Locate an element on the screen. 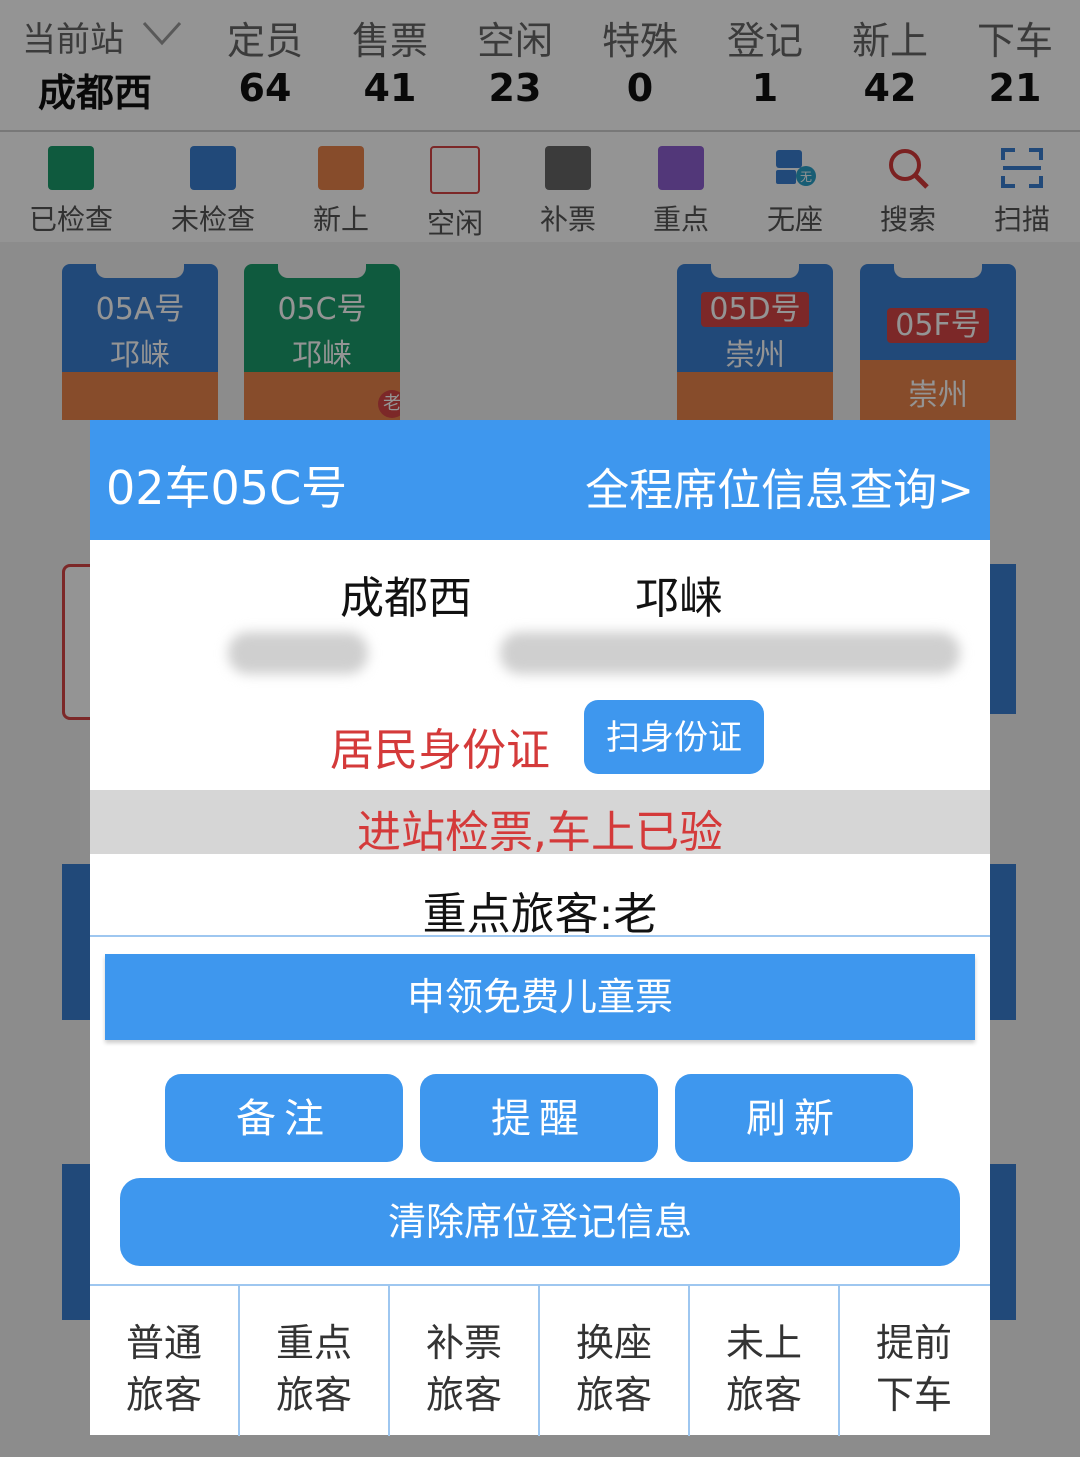 The image size is (1080, 1457). ticket-status: 进站检票,车上已验 is located at coordinates (540, 832).